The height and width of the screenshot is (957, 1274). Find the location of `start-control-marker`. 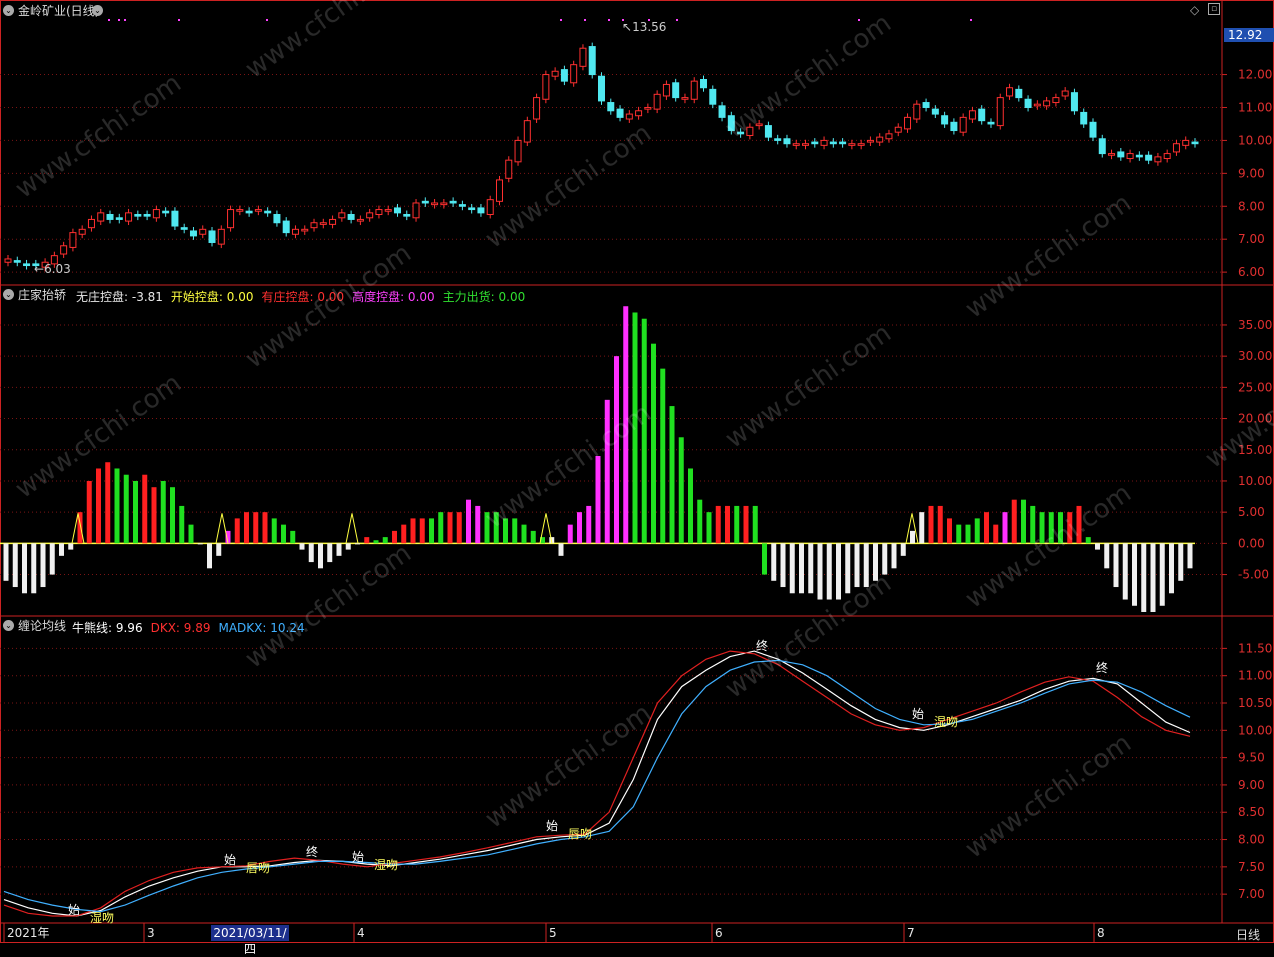

start-control-marker is located at coordinates (352, 528).